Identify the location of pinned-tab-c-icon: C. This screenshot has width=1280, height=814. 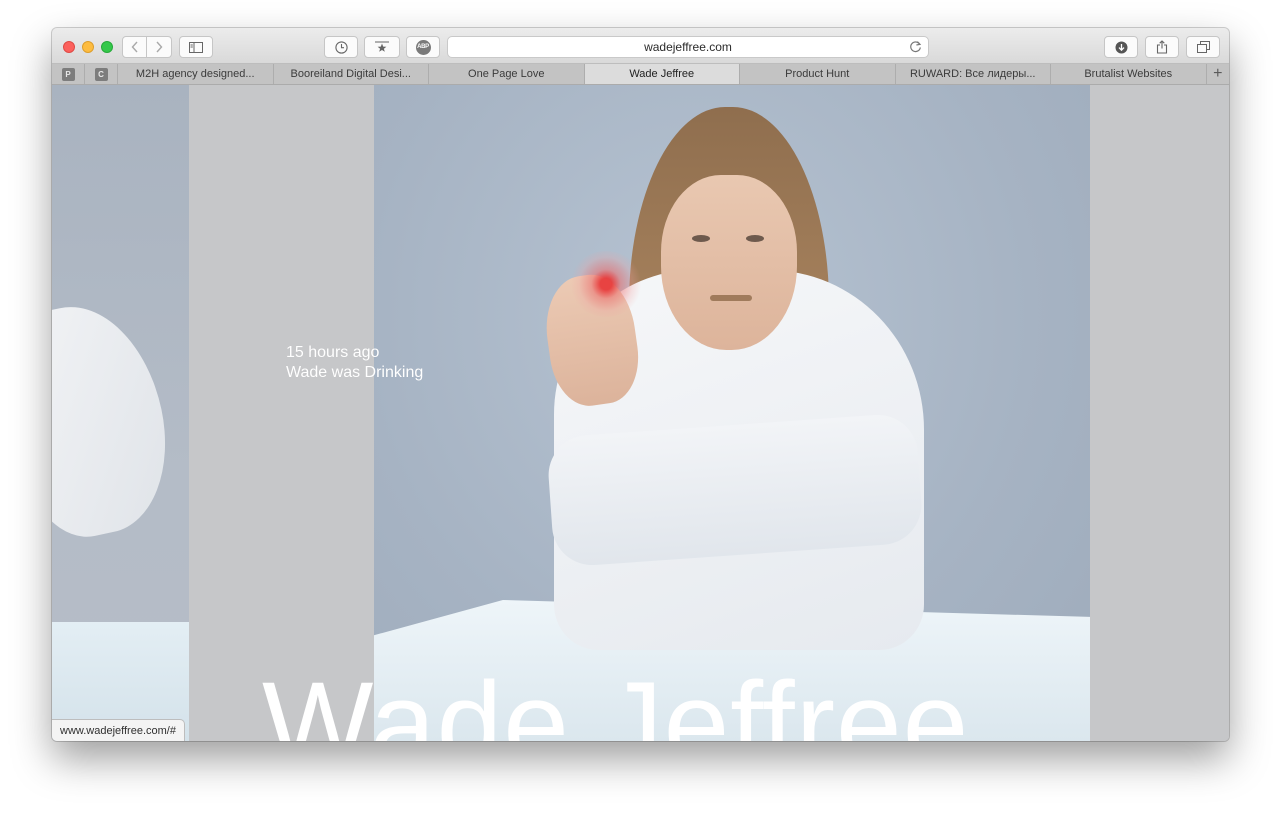
(101, 74).